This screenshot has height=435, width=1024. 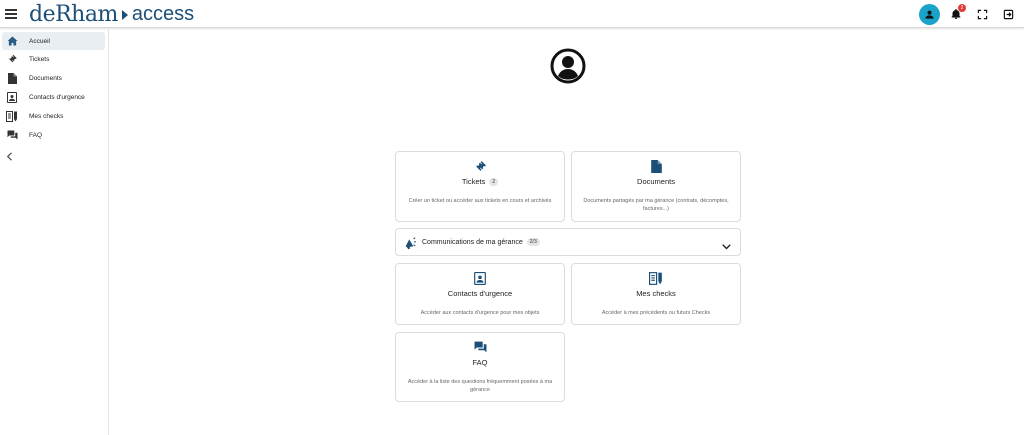 I want to click on sidebar-item-label: Tickets, so click(x=39, y=59).